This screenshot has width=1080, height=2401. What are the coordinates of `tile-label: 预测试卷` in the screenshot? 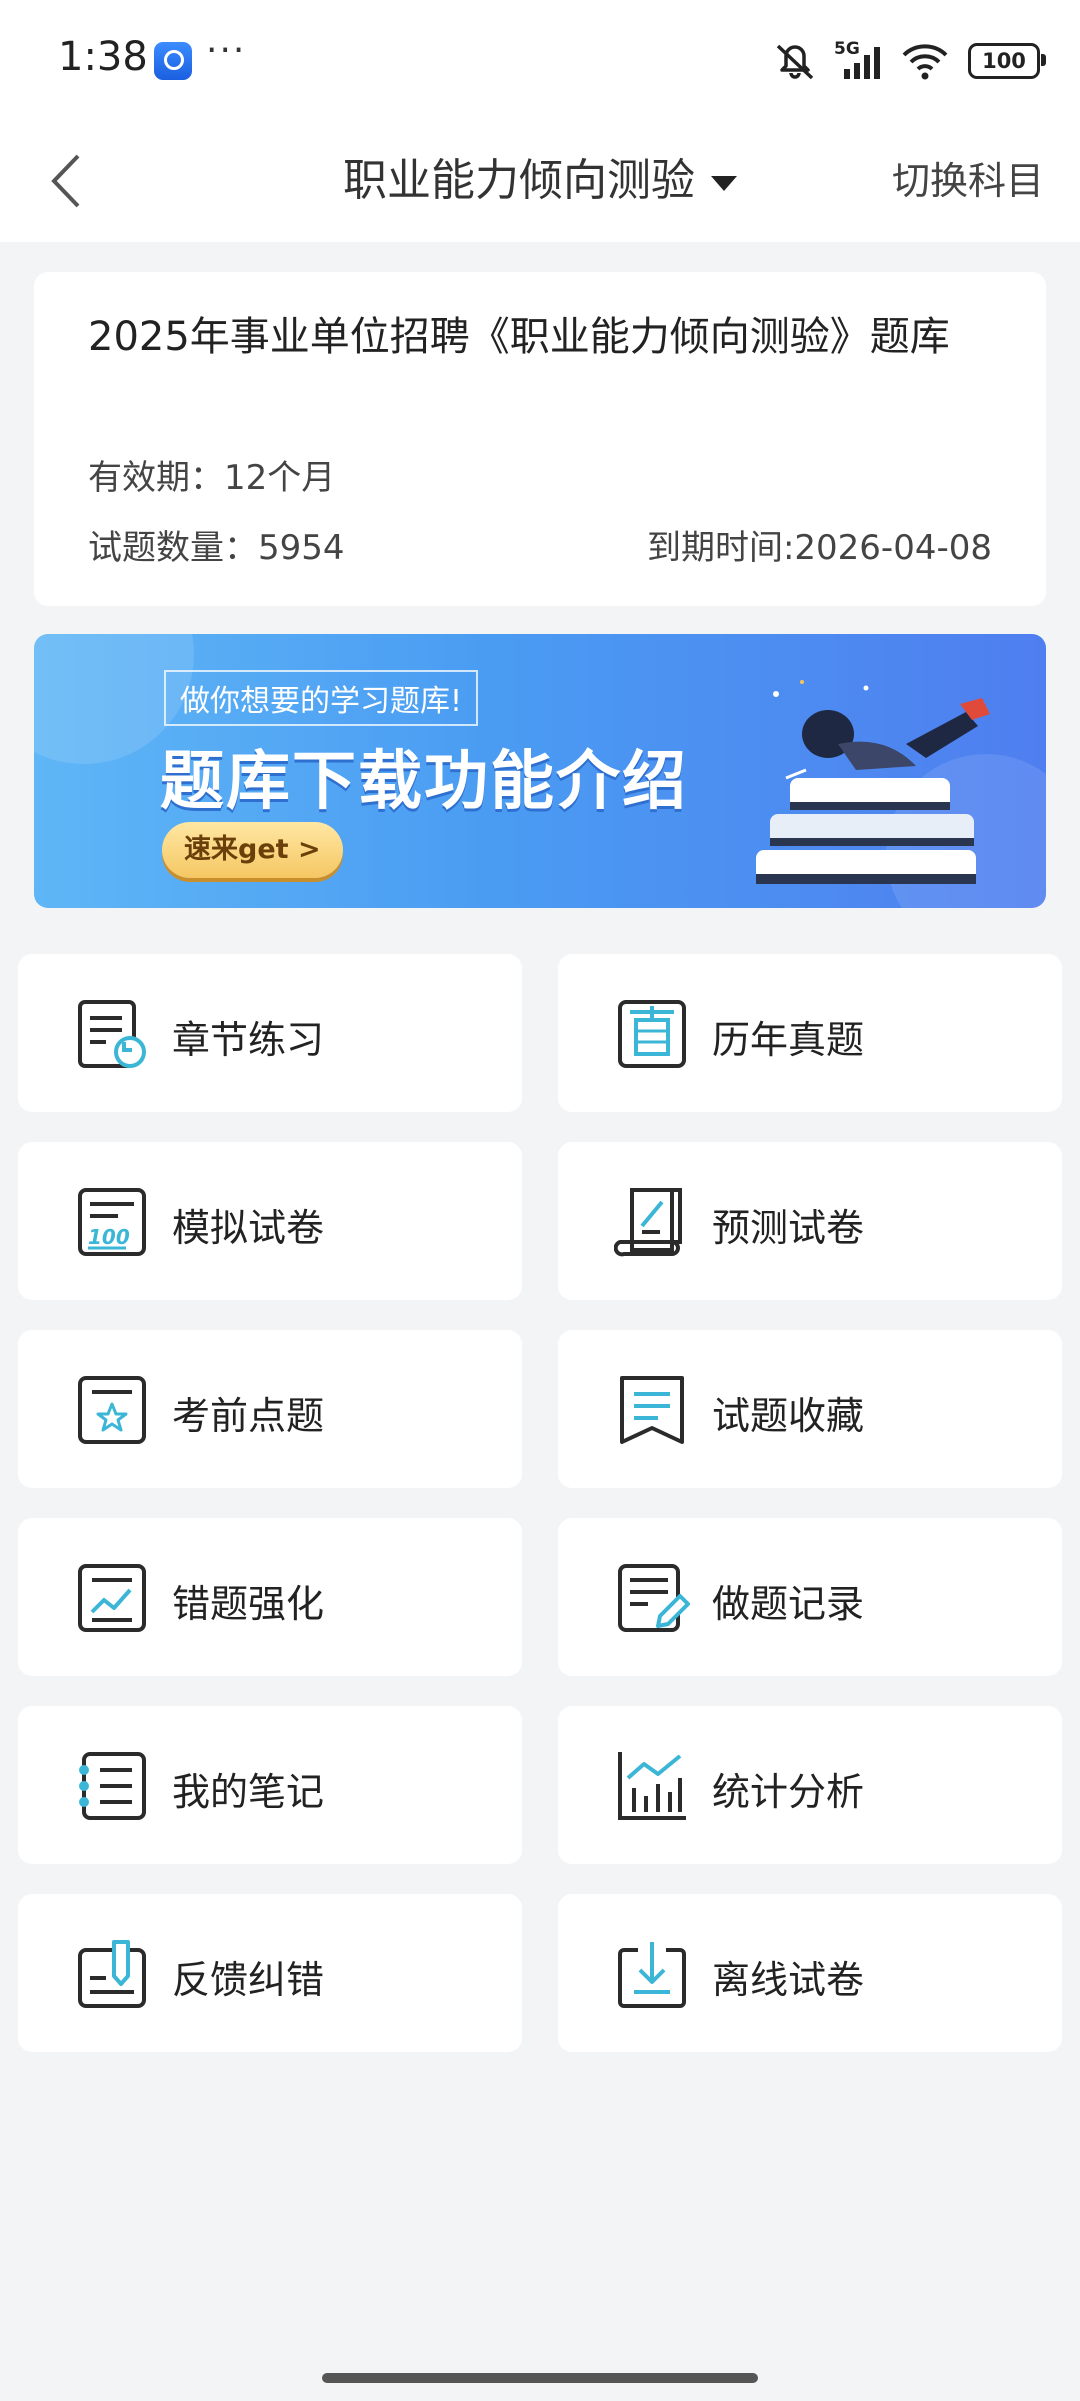 It's located at (788, 1228).